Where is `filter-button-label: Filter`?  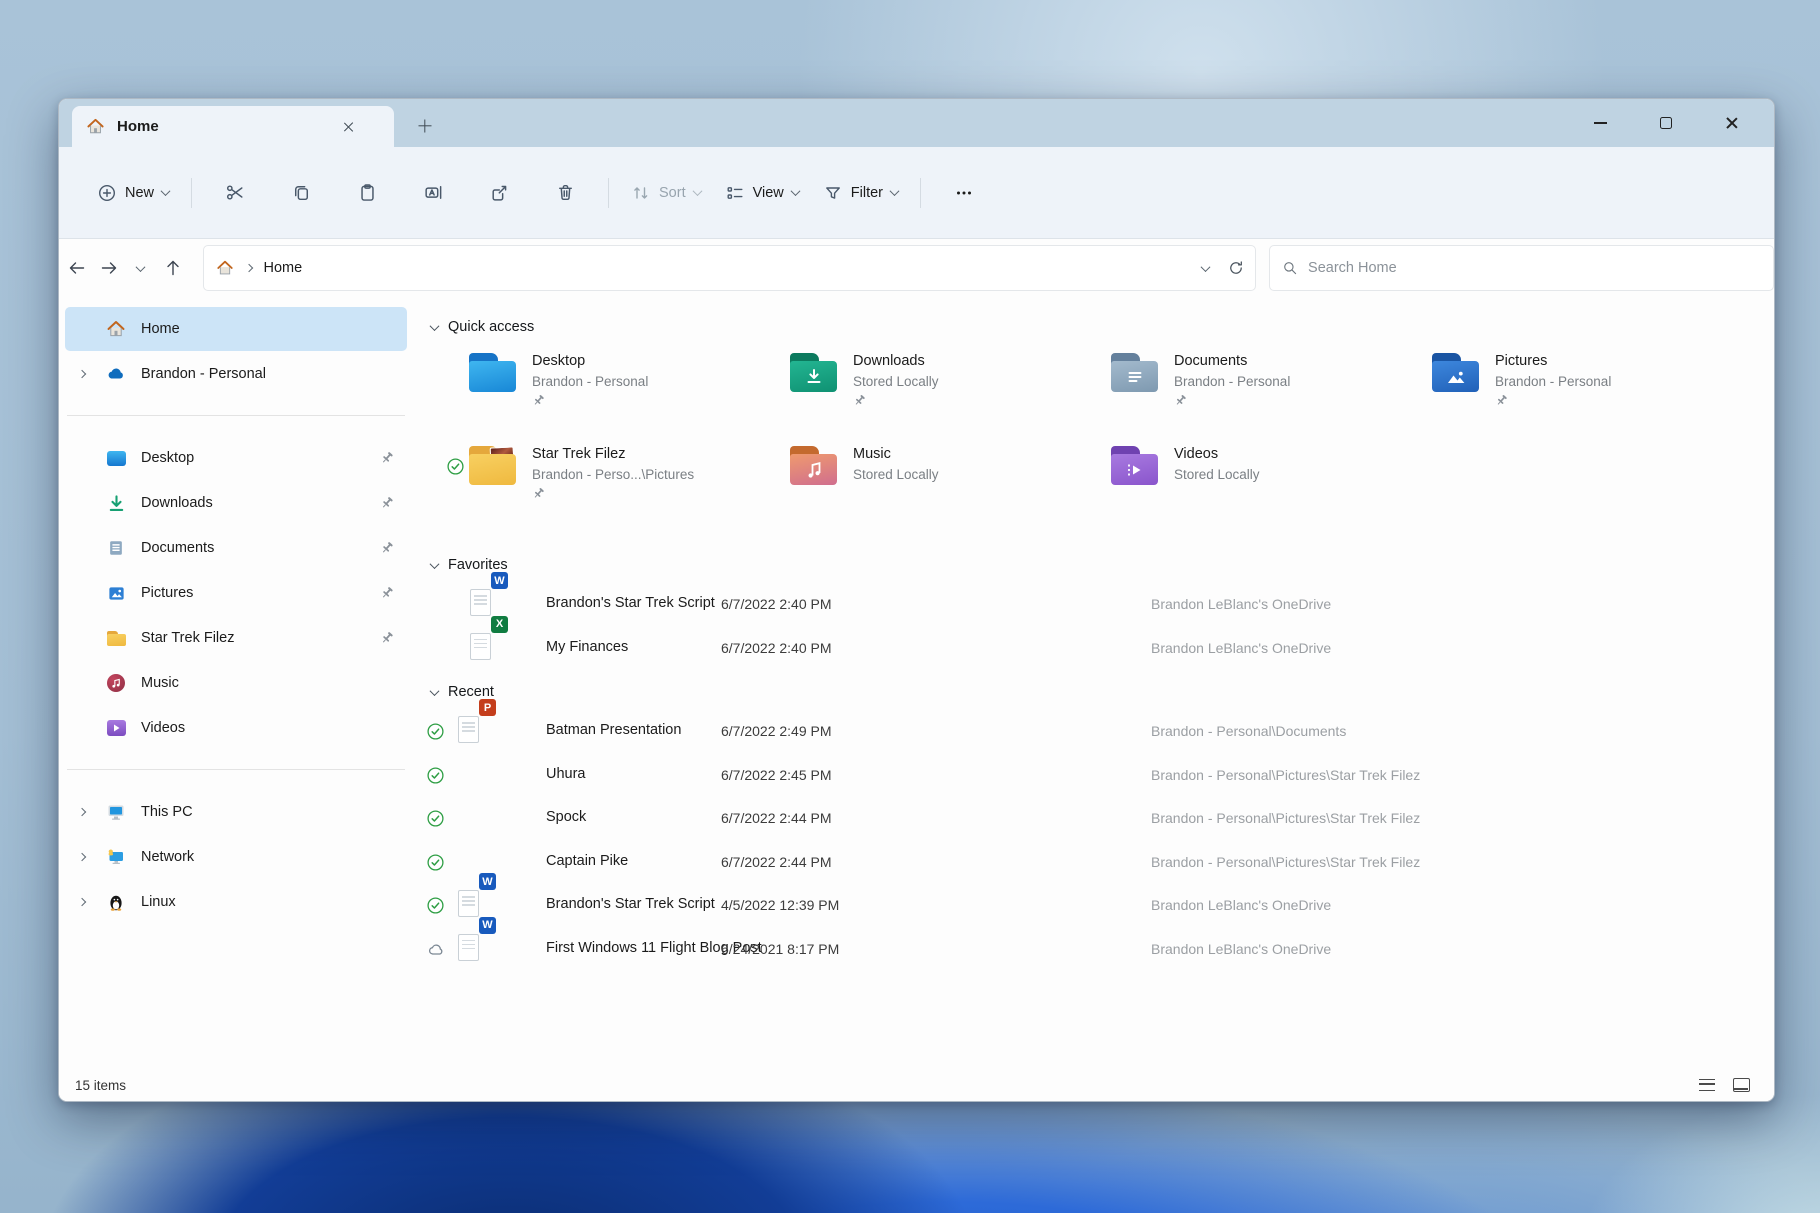 filter-button-label: Filter is located at coordinates (867, 192).